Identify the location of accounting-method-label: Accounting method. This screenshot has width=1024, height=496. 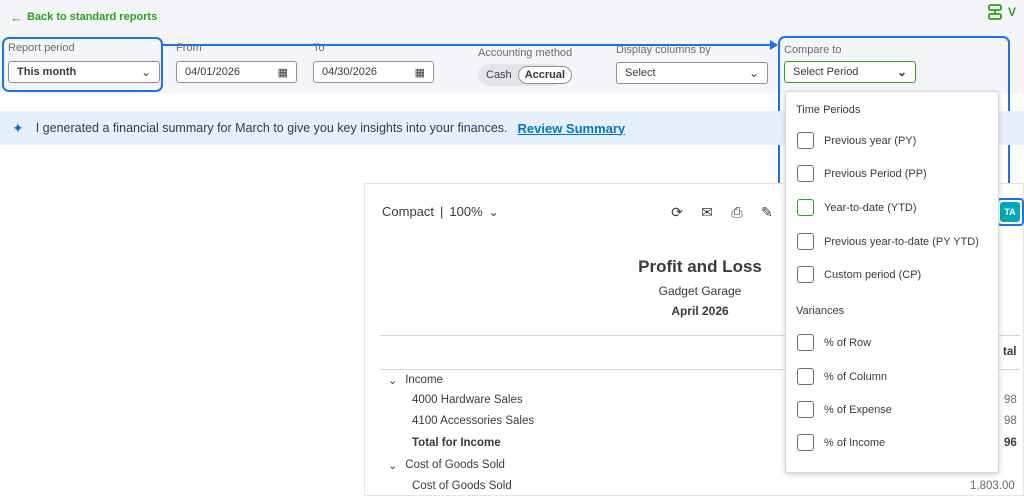
(525, 53).